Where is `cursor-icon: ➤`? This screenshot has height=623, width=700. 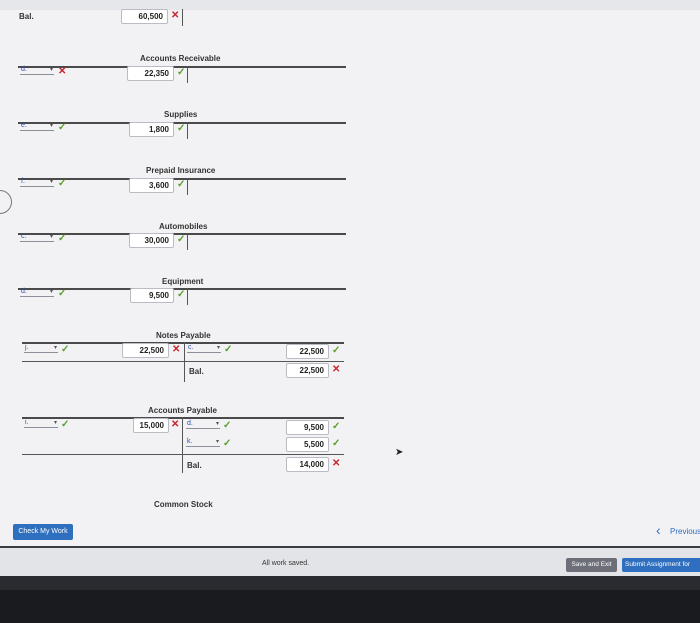 cursor-icon: ➤ is located at coordinates (399, 452).